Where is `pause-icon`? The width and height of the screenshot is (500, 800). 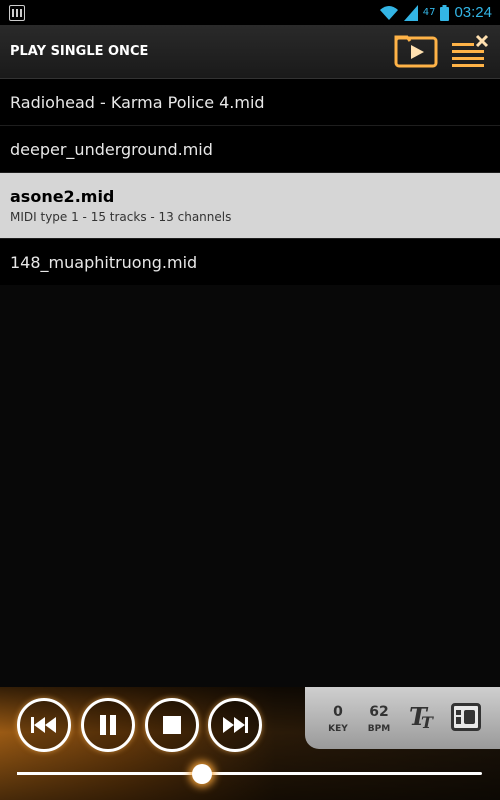 pause-icon is located at coordinates (108, 725).